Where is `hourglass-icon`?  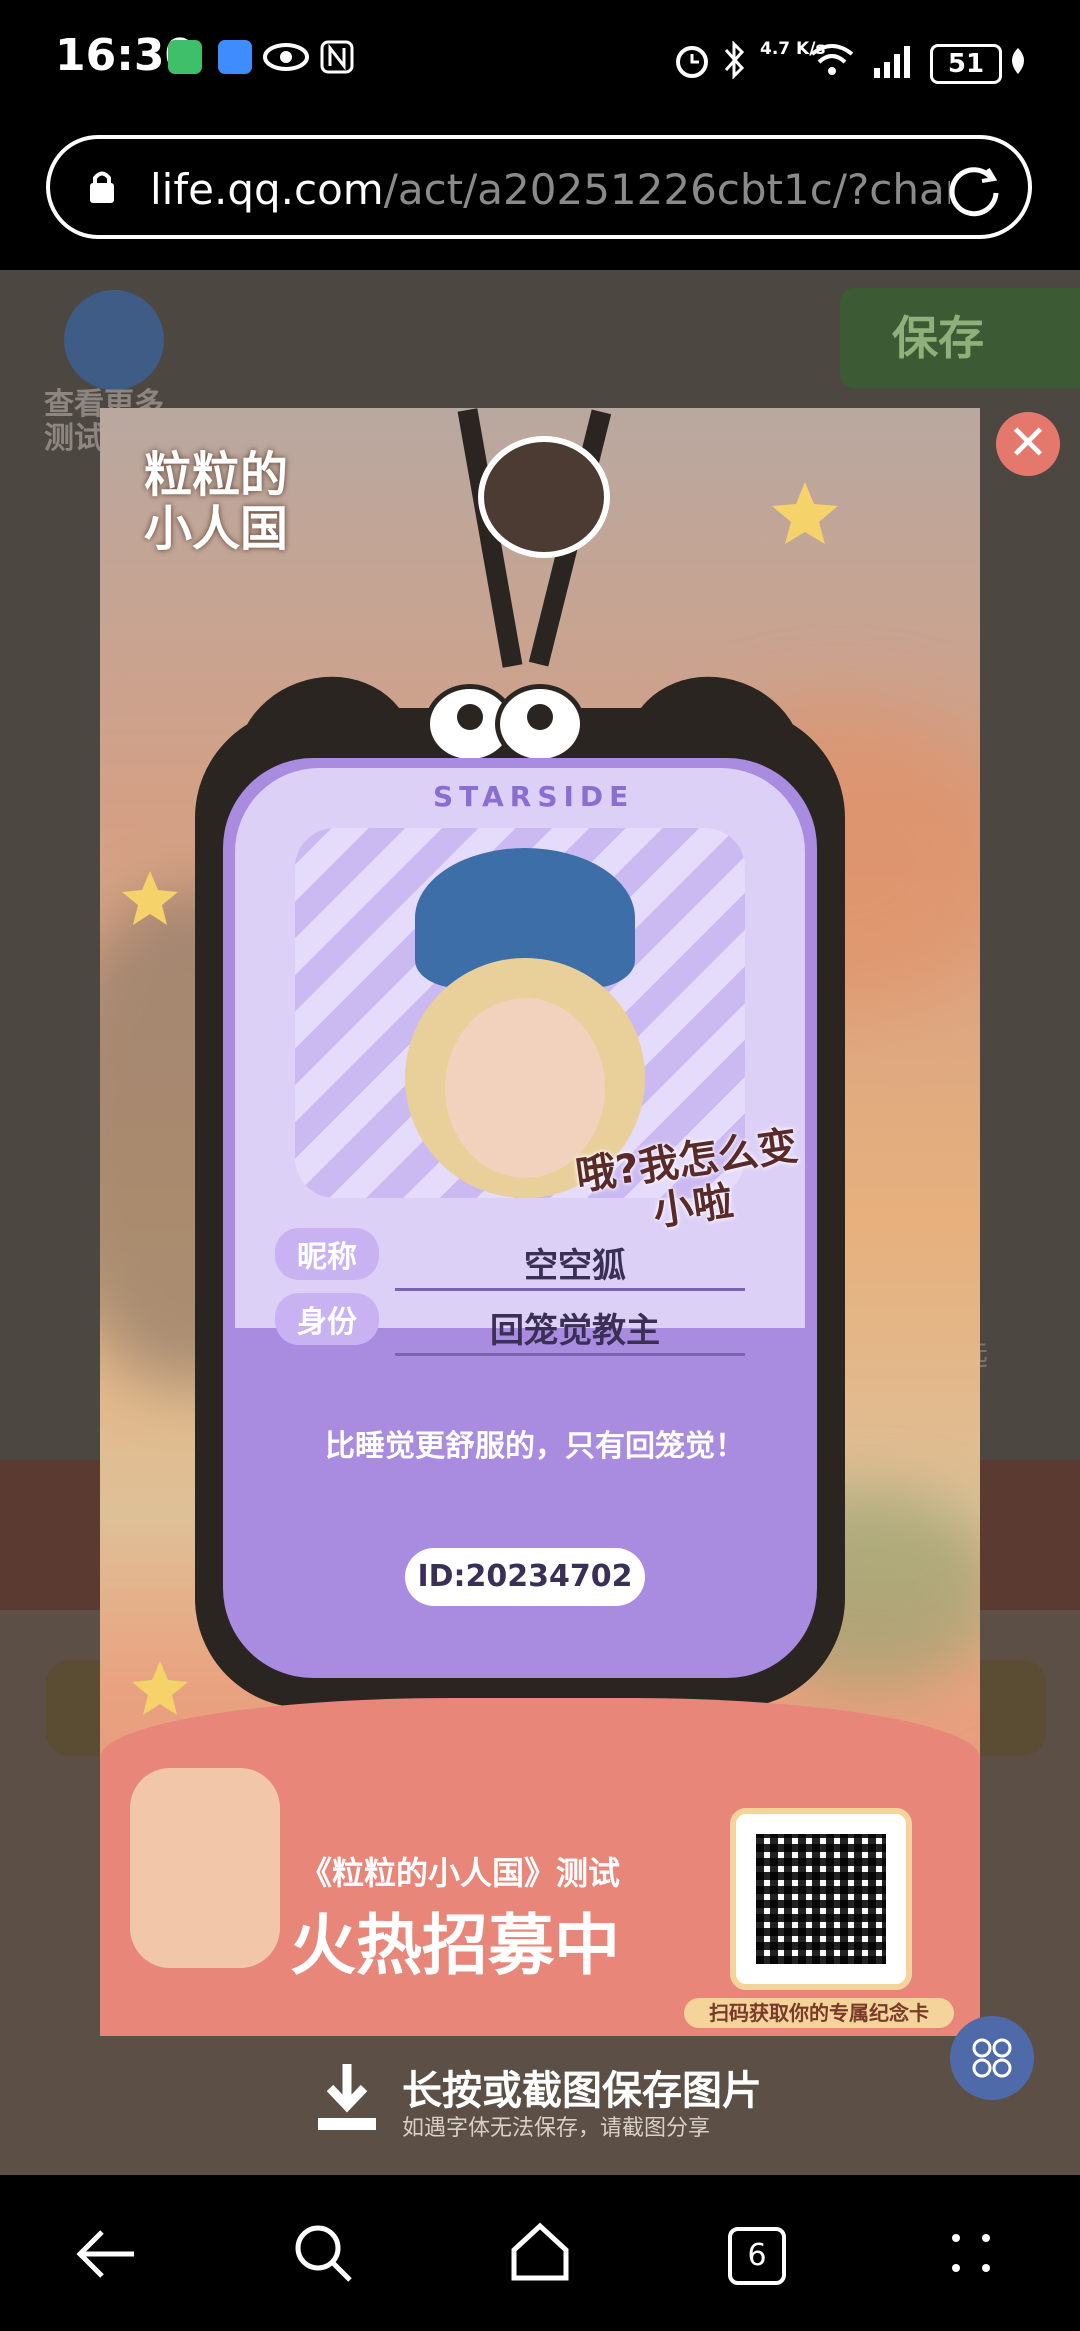
hourglass-icon is located at coordinates (185, 57).